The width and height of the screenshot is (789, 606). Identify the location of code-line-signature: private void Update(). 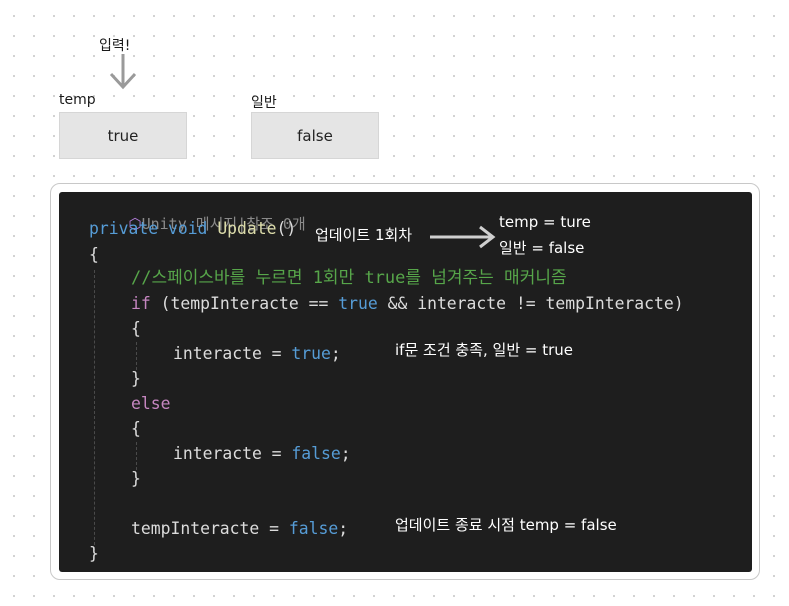
(192, 229).